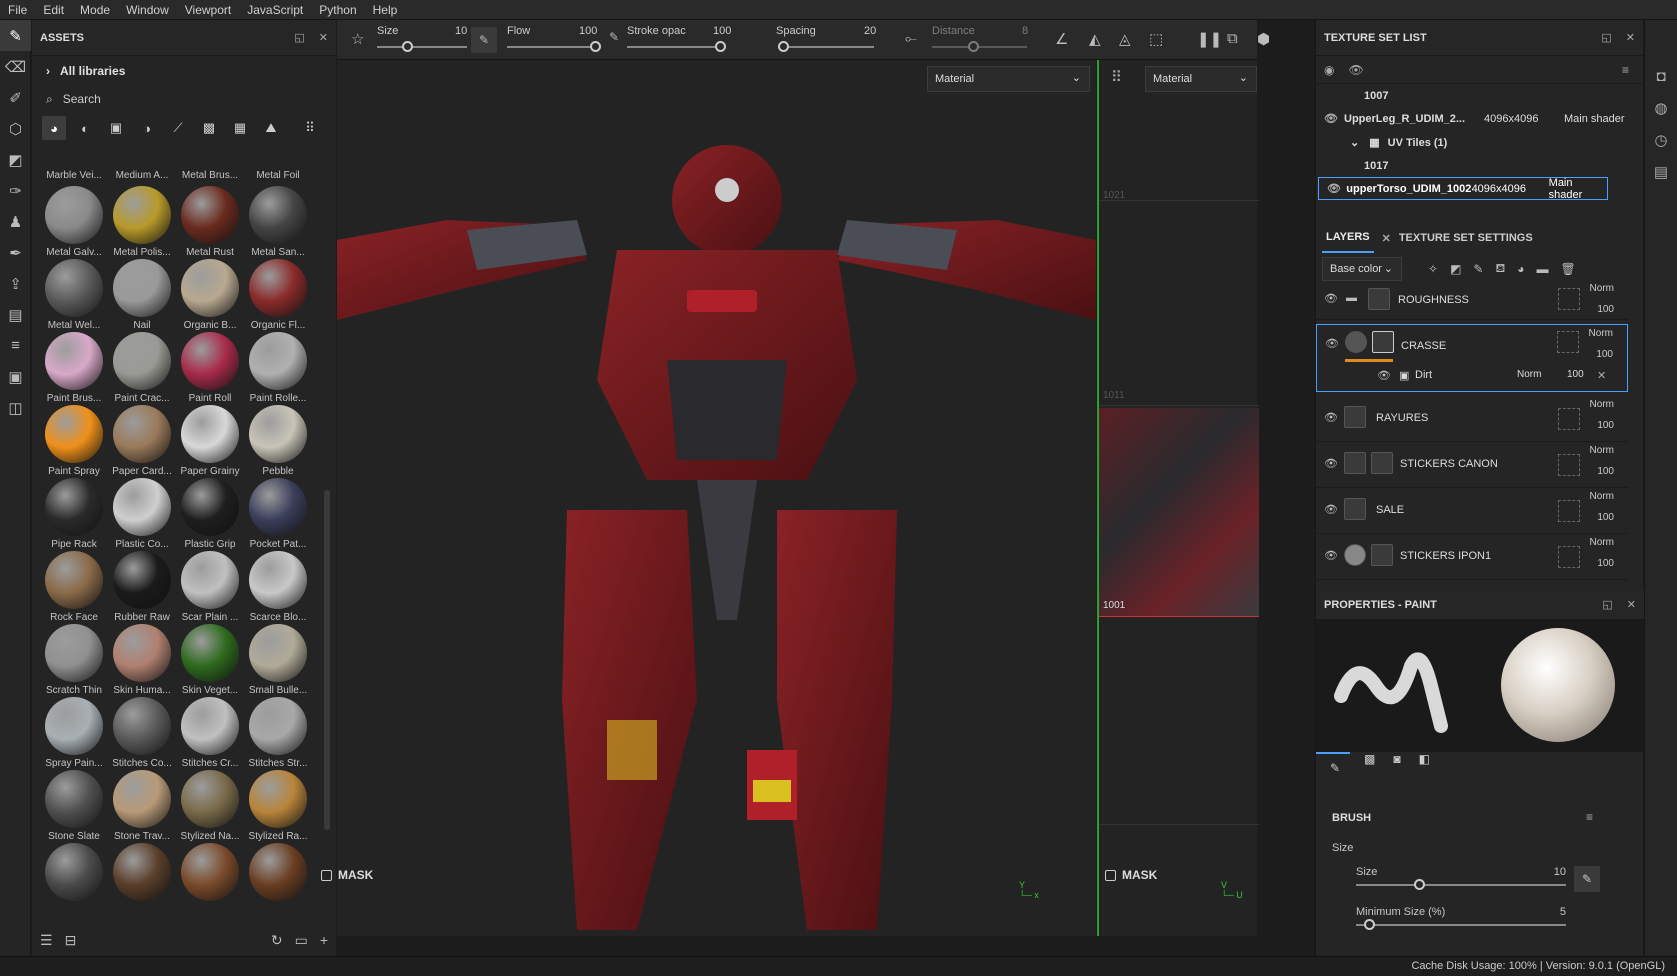 The height and width of the screenshot is (976, 1677). What do you see at coordinates (15, 314) in the screenshot?
I see `bake-icon: ▤` at bounding box center [15, 314].